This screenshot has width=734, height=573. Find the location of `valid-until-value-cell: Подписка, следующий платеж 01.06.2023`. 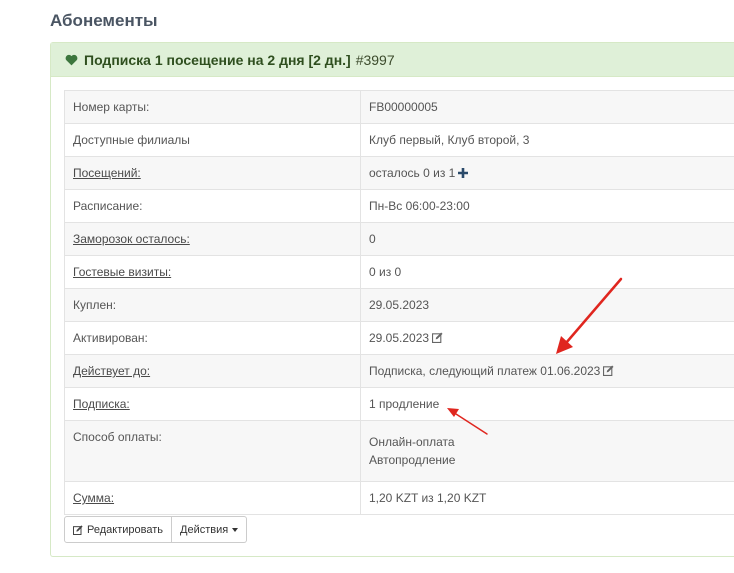

valid-until-value-cell: Подписка, следующий платеж 01.06.2023 is located at coordinates (547, 371).